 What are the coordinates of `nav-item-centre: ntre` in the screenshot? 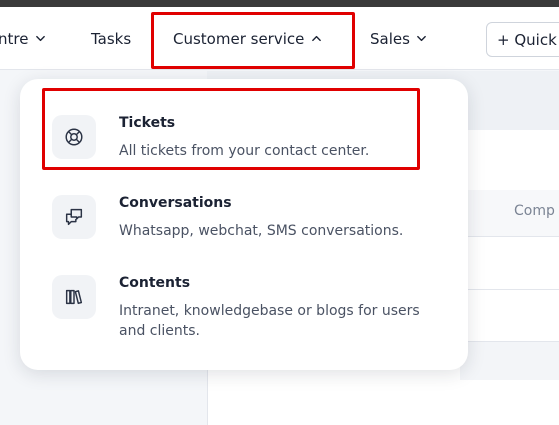 It's located at (23, 38).